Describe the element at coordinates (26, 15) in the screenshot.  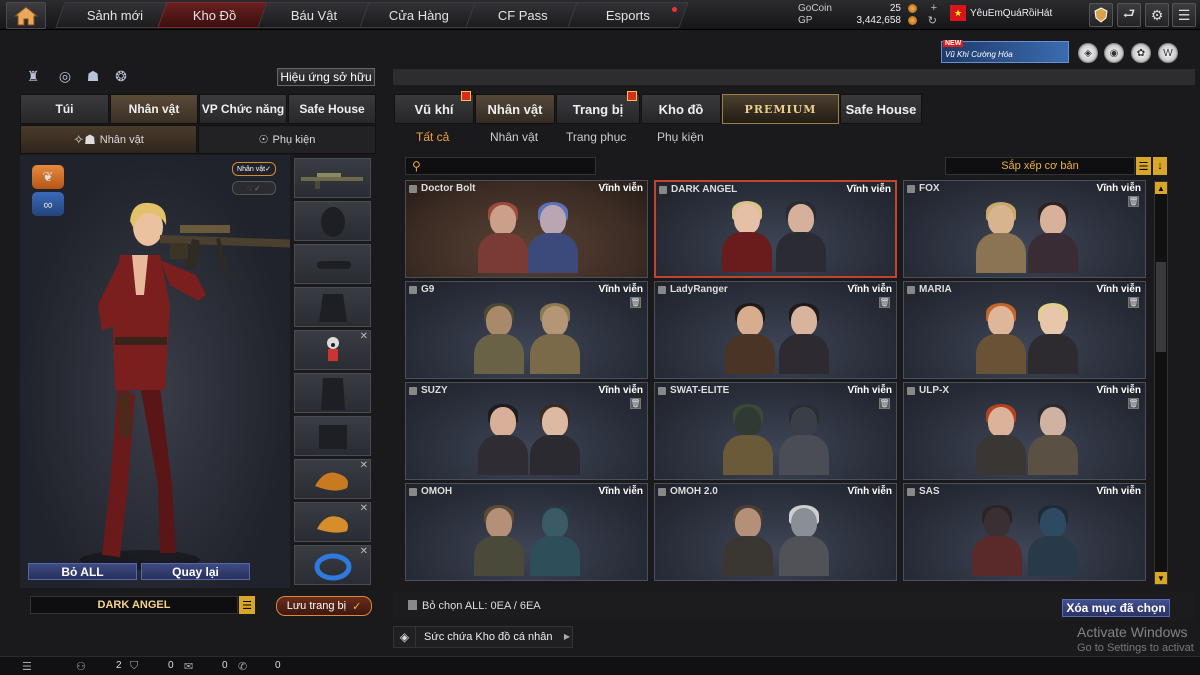
I see `home-button` at that location.